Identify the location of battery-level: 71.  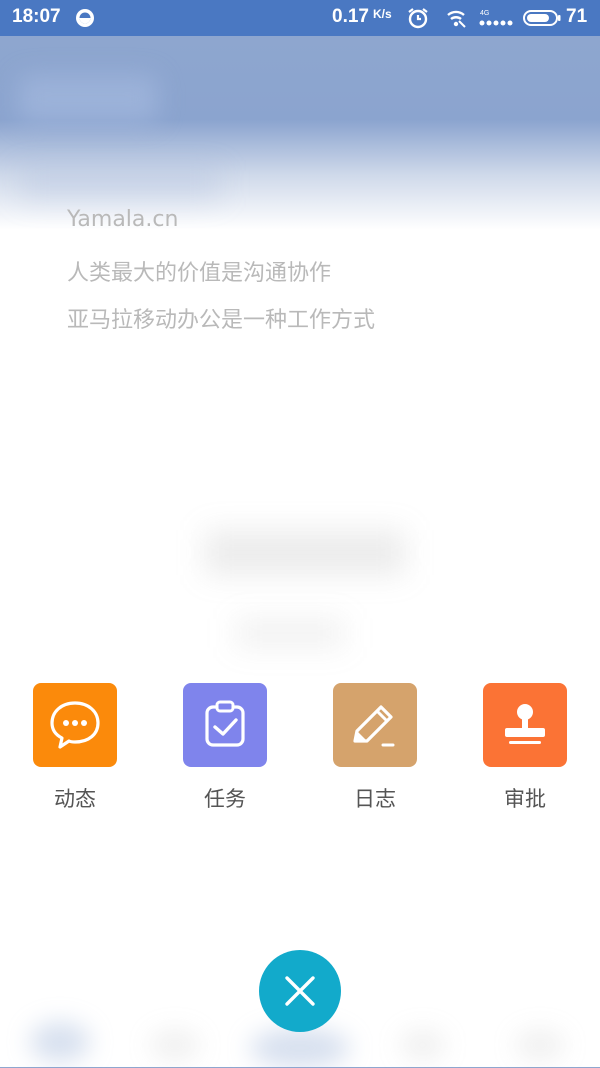
(577, 16).